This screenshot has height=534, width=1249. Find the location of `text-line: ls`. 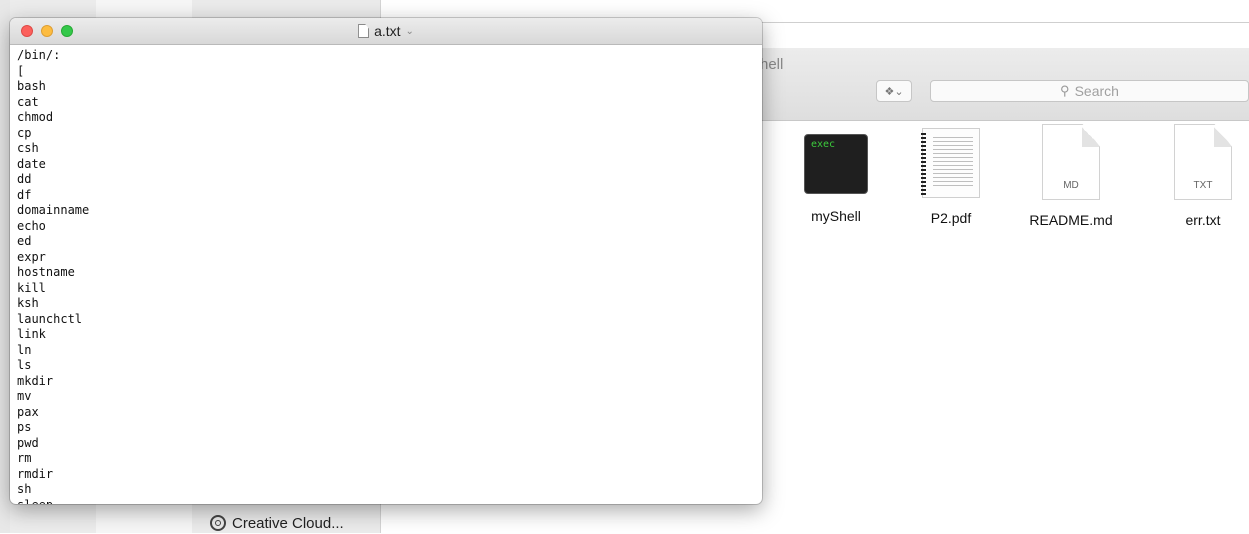

text-line: ls is located at coordinates (24, 365).